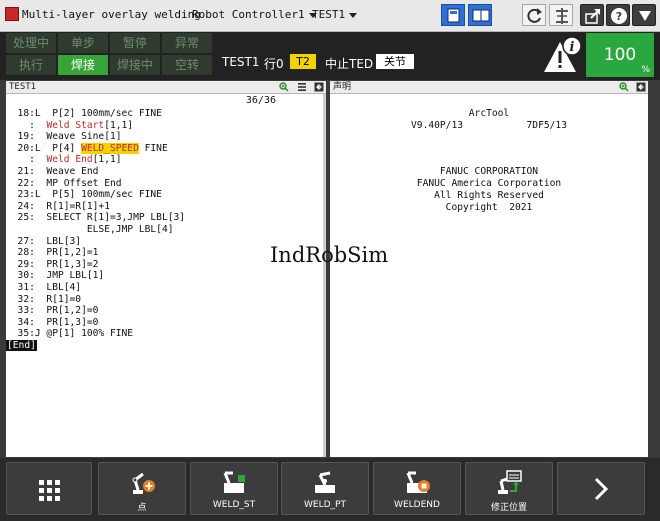 Image resolution: width=660 pixels, height=521 pixels. Describe the element at coordinates (75, 125) in the screenshot. I see `weld-instruction: Weld Start` at that location.